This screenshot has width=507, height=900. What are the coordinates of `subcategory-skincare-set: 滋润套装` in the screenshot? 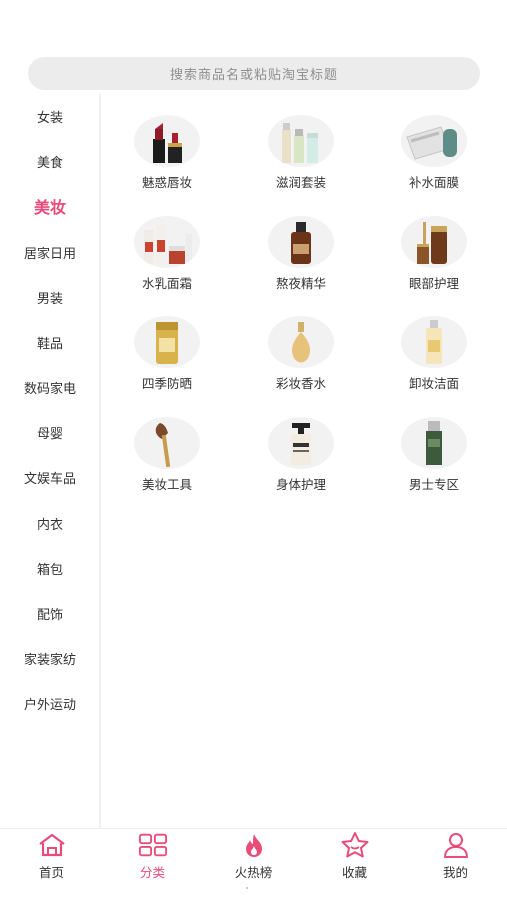 It's located at (301, 161).